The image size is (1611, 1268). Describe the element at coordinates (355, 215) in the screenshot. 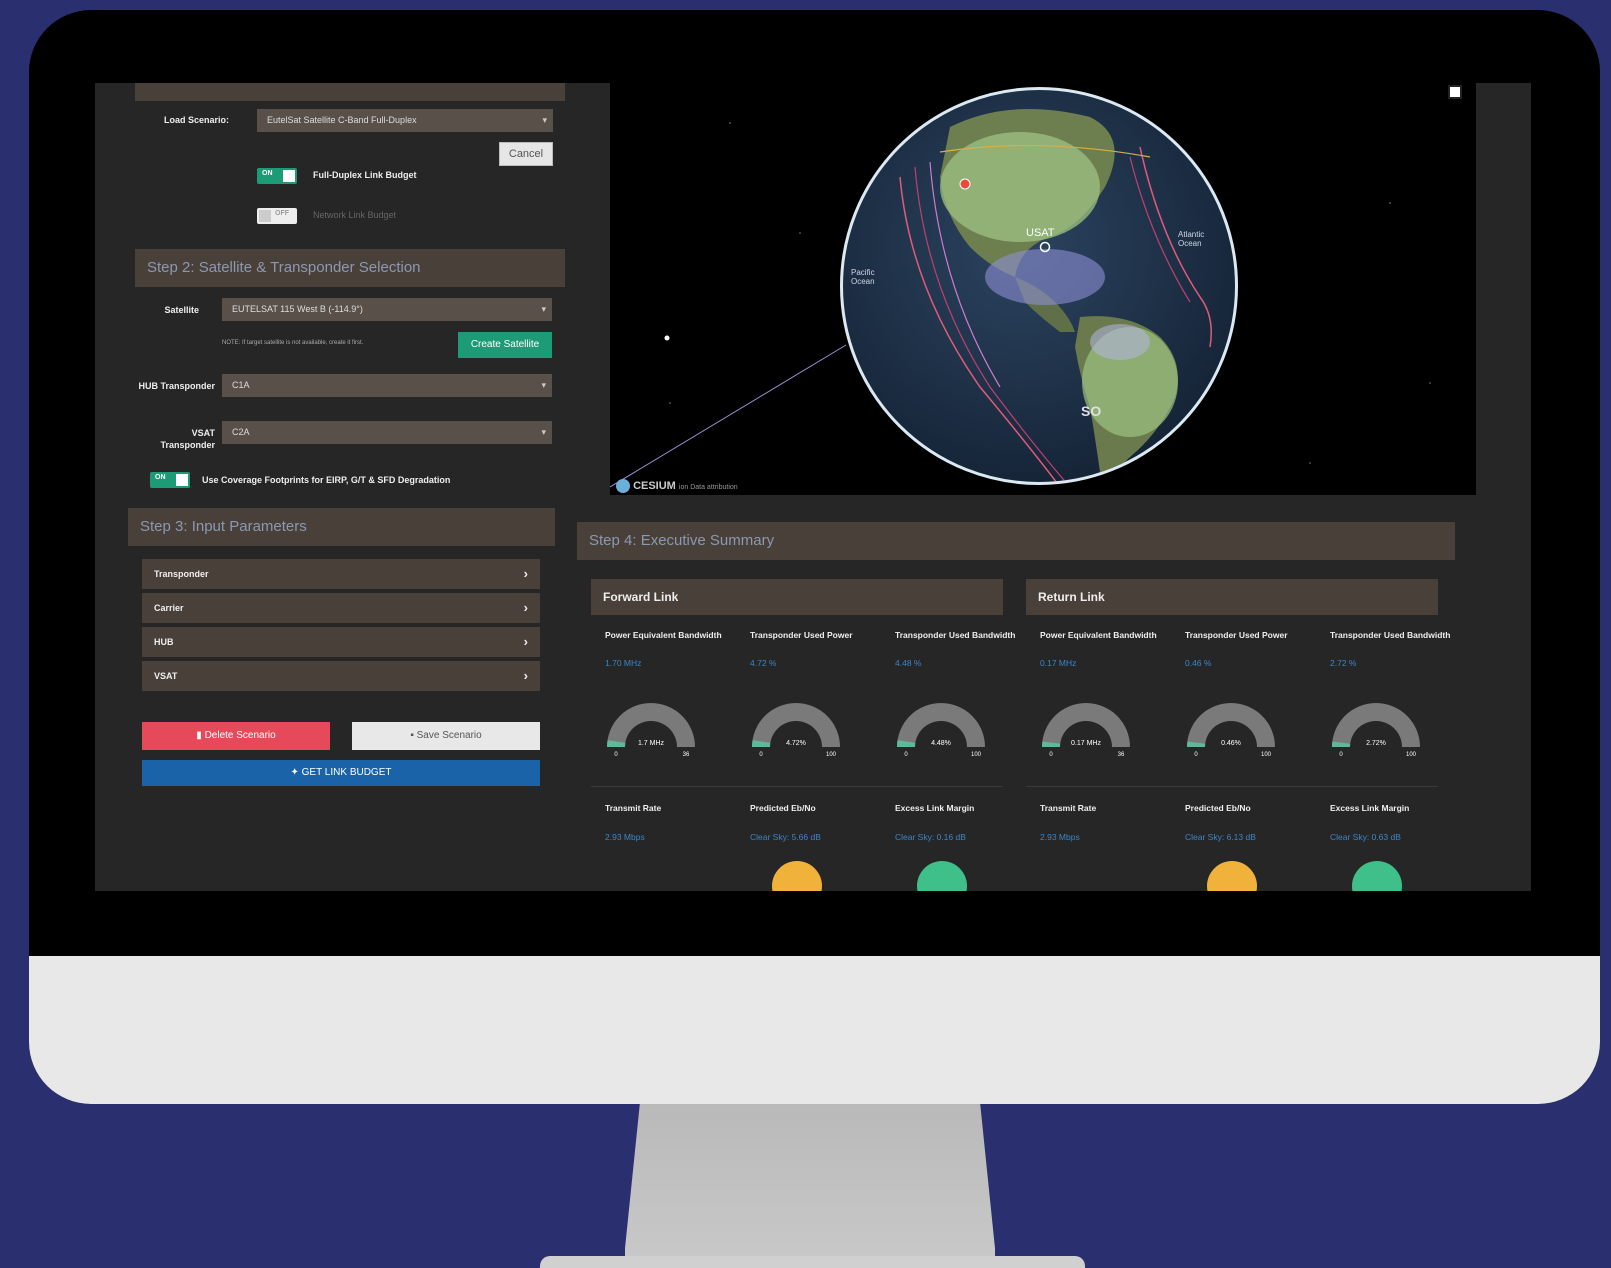

I see `network-label: Network Link Budget` at that location.